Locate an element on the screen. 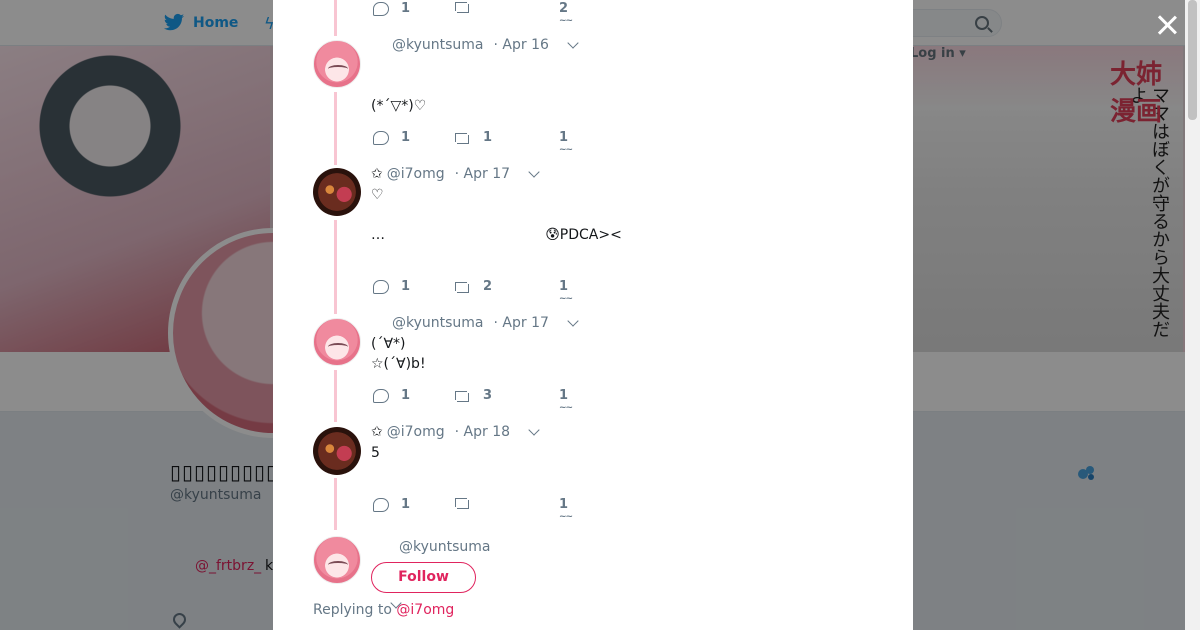 Image resolution: width=1200 pixels, height=630 pixels. tweet-text: … 😰PDCA>< is located at coordinates (496, 235).